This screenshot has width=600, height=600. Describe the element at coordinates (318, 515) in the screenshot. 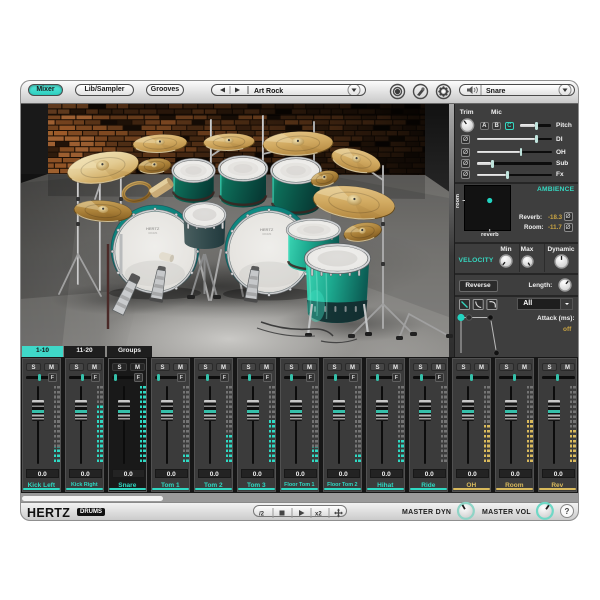

I see `svg-text: x2` at that location.